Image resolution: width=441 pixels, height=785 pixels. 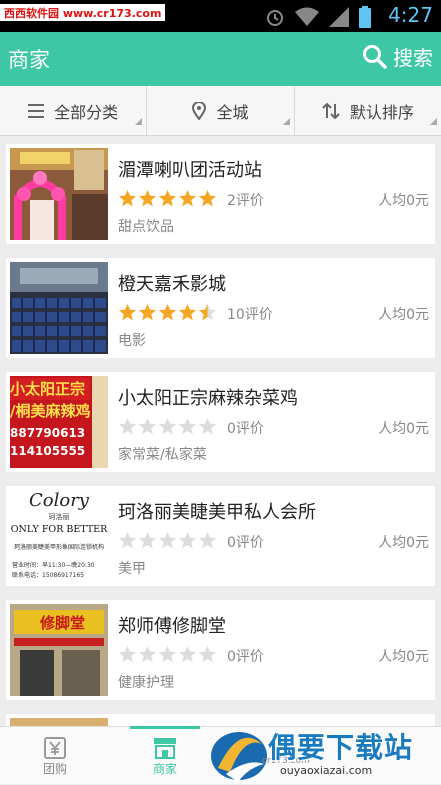 I want to click on filter-area: 全城, so click(x=219, y=110).